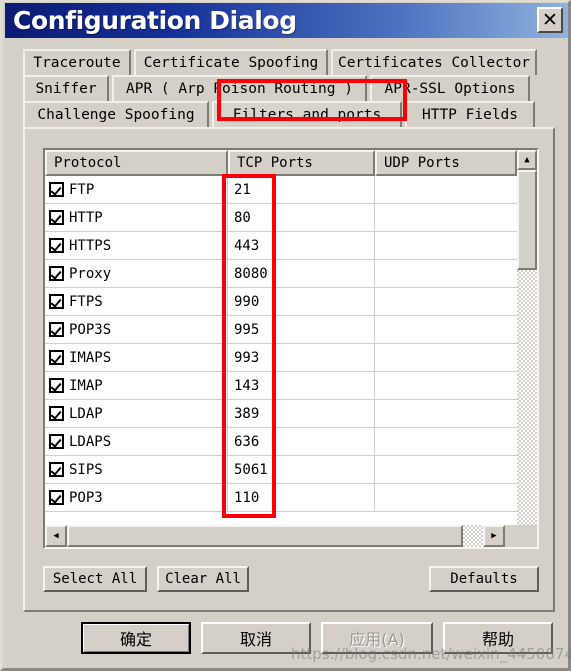  Describe the element at coordinates (136, 638) in the screenshot. I see `ok-button: 确定` at that location.